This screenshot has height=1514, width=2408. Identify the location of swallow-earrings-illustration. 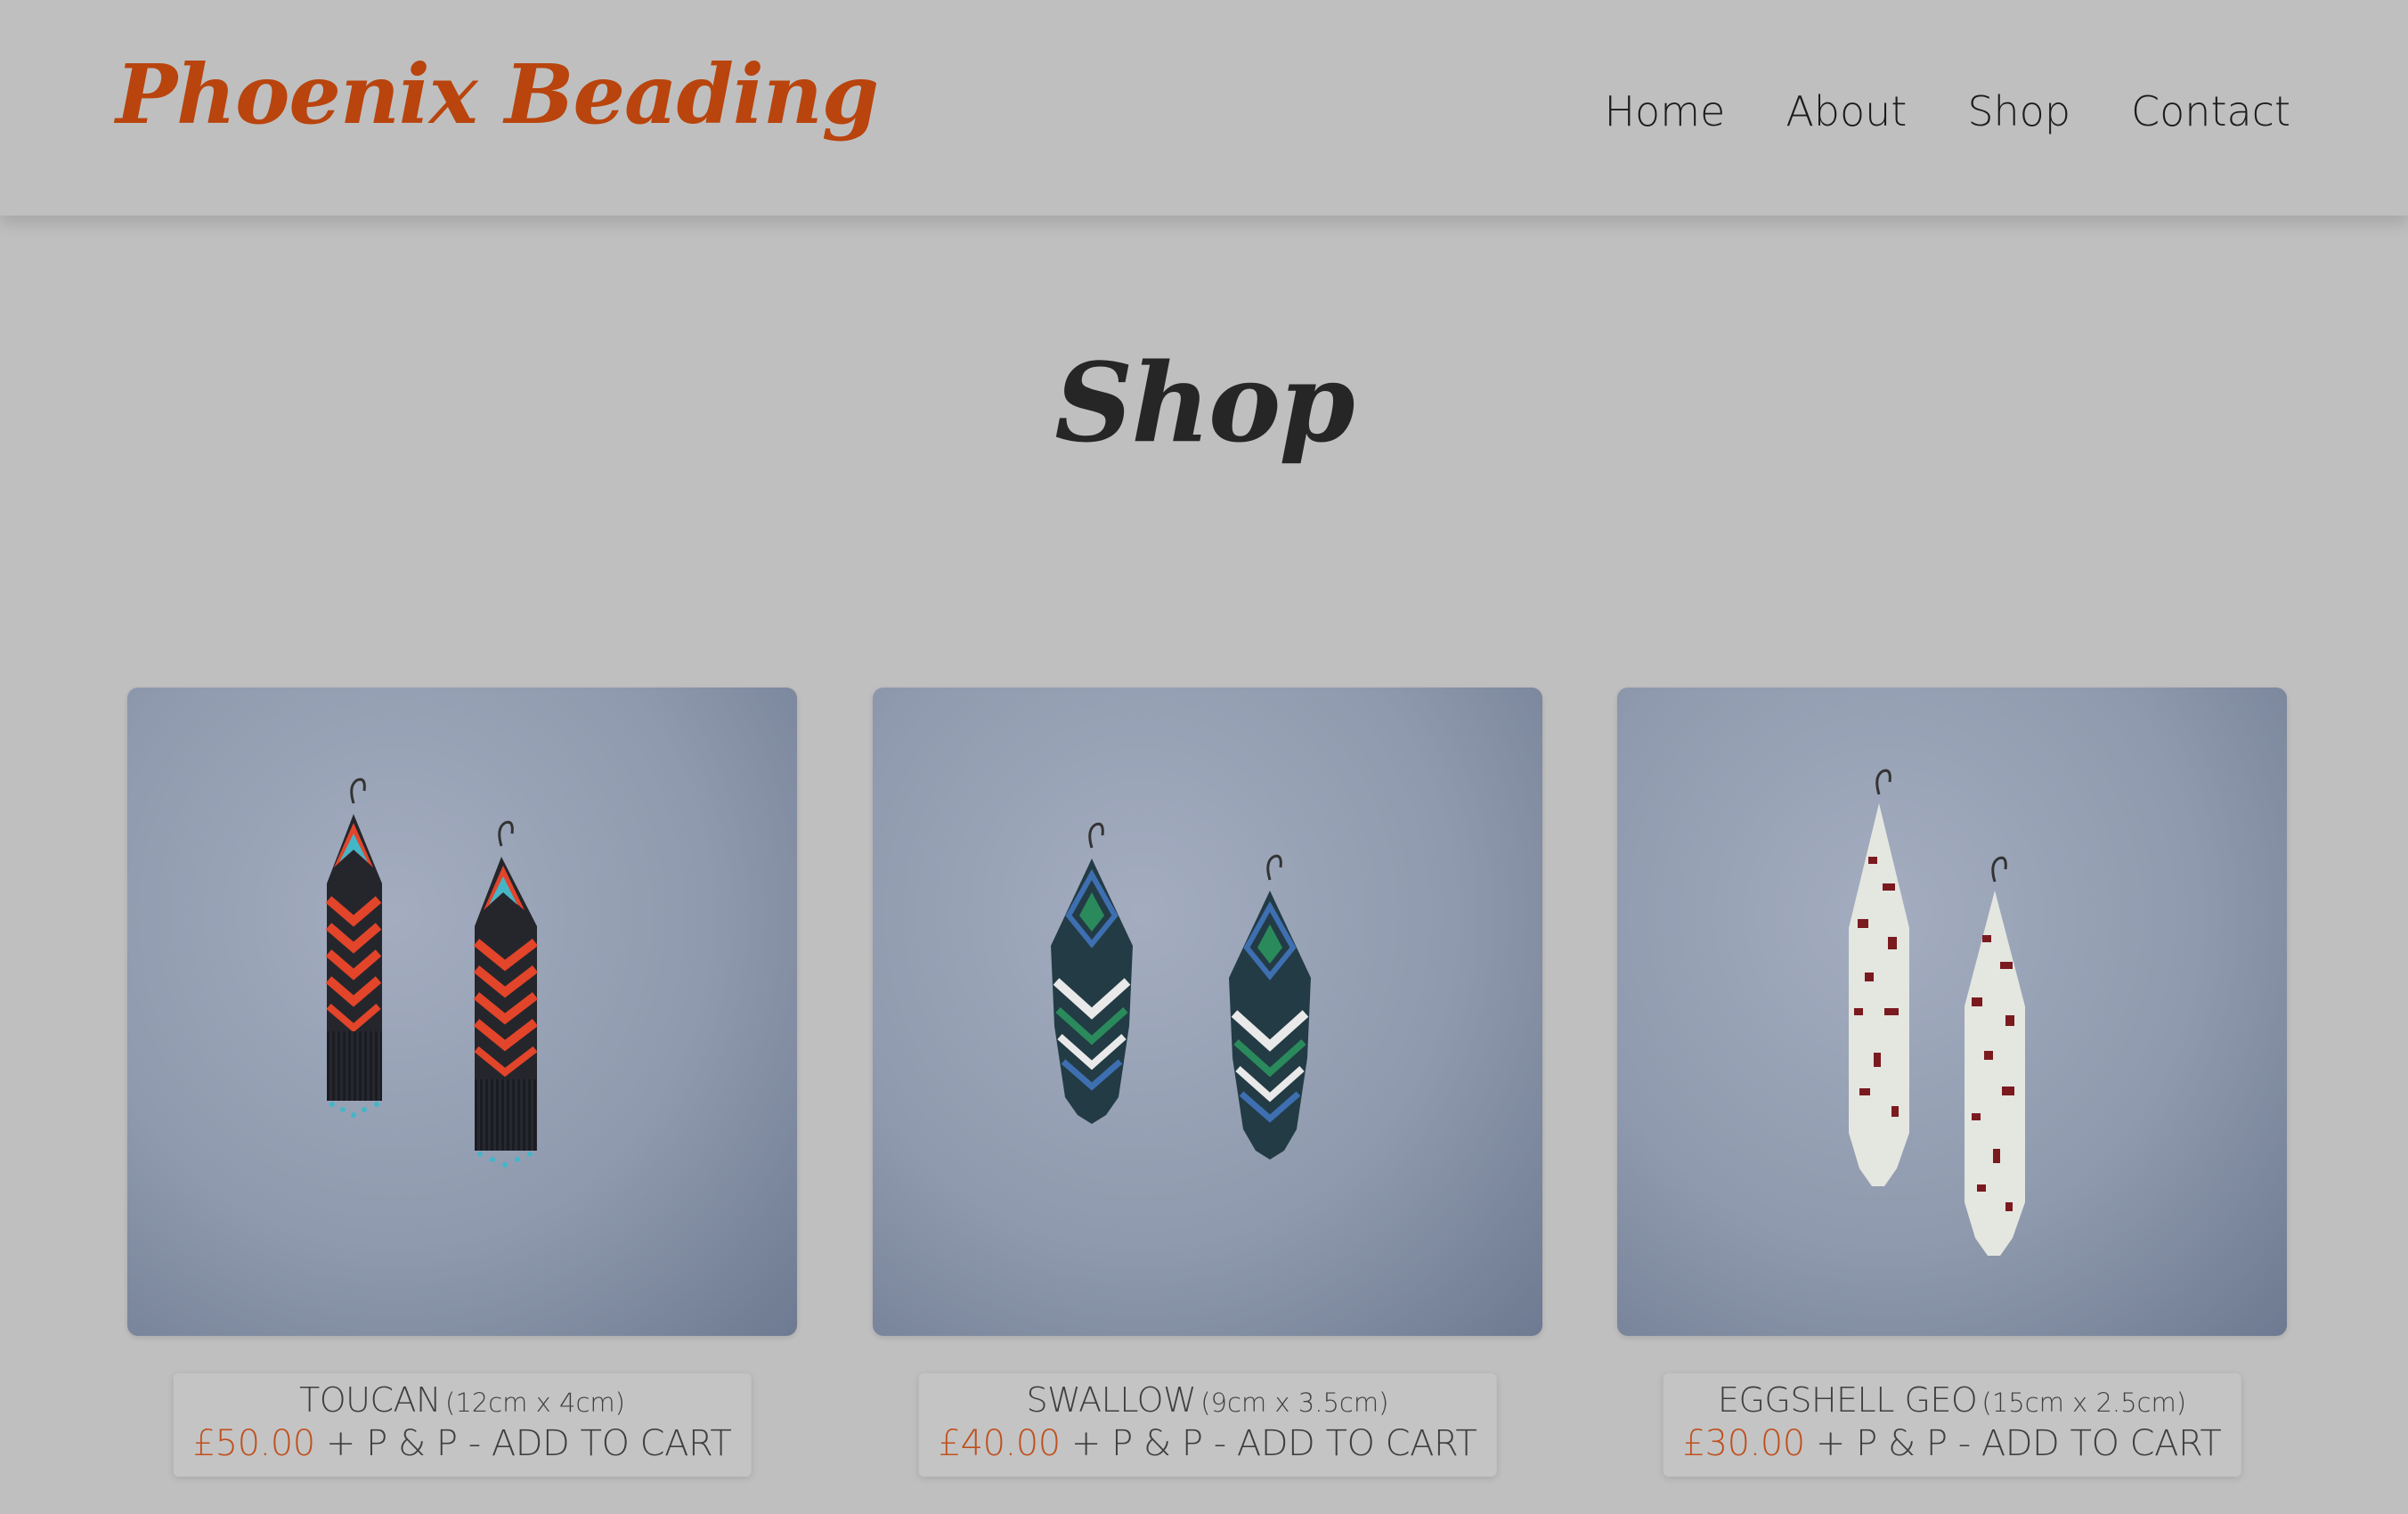
(1181, 991).